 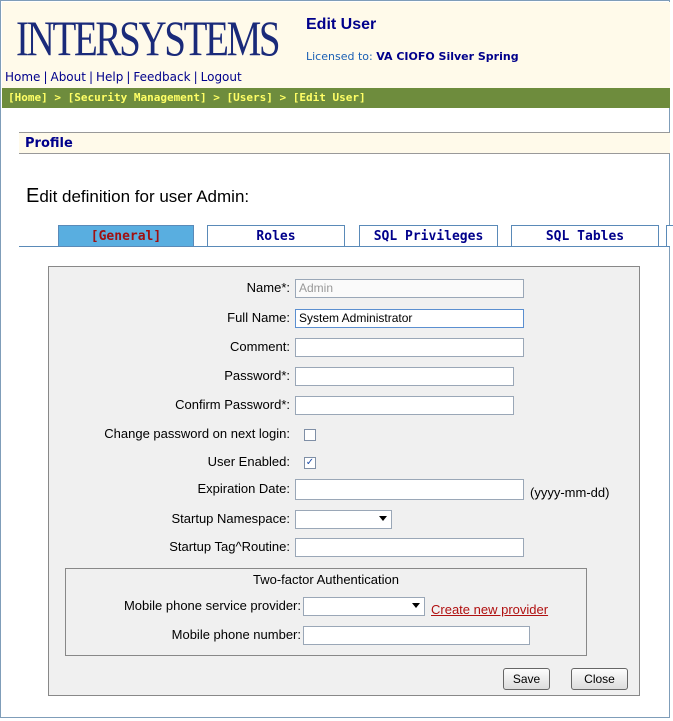 What do you see at coordinates (148, 38) in the screenshot?
I see `intersystems-logo: INTERSYSTEMS` at bounding box center [148, 38].